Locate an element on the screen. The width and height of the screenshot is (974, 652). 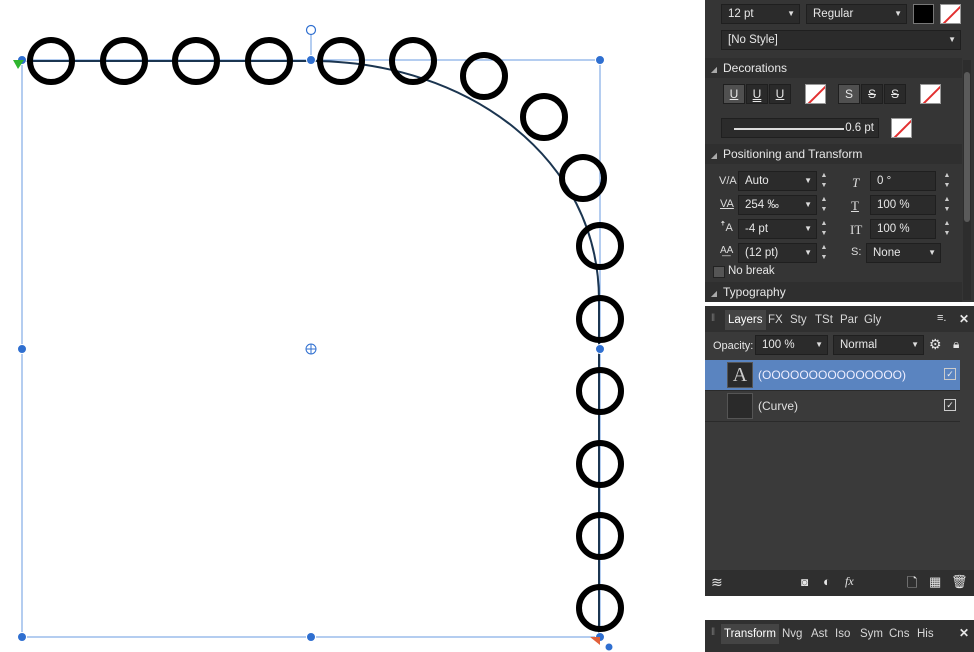
font-size-dropdown: 12 pt ▼ is located at coordinates (760, 14).